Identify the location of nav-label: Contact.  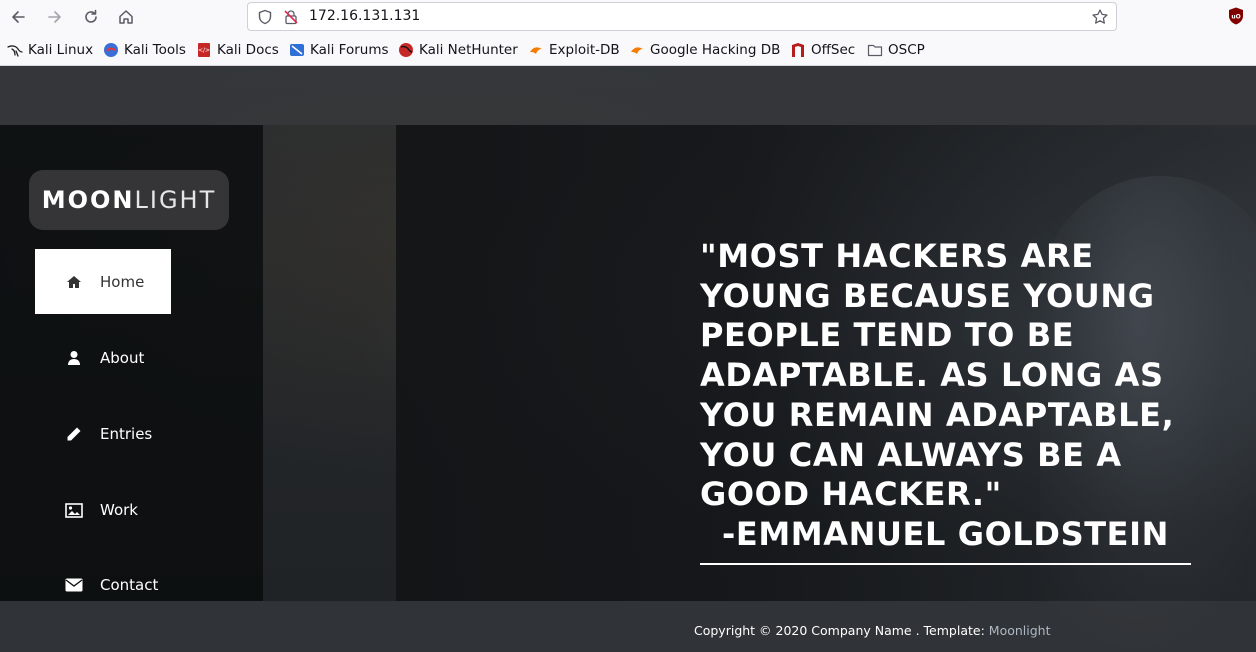
(129, 585).